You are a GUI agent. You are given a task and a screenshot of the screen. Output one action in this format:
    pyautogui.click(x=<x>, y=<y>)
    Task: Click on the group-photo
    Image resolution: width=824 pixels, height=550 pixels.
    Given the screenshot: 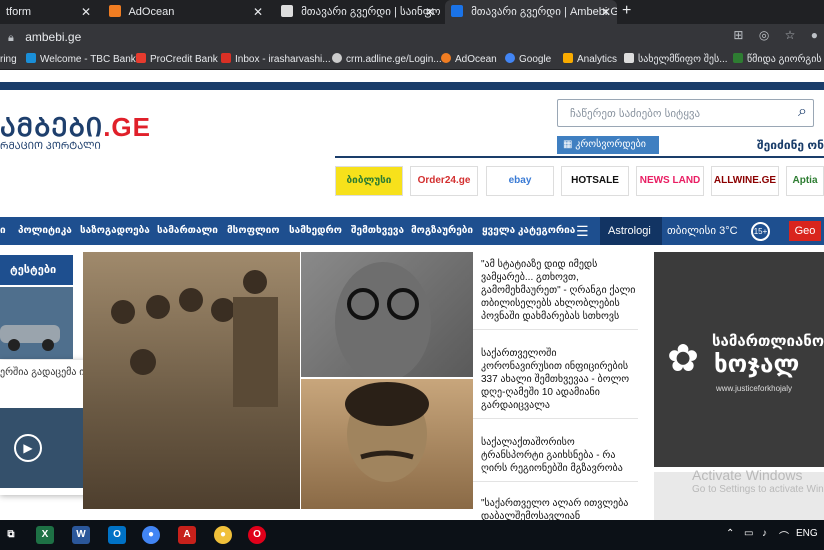 What is the action you would take?
    pyautogui.click(x=194, y=338)
    